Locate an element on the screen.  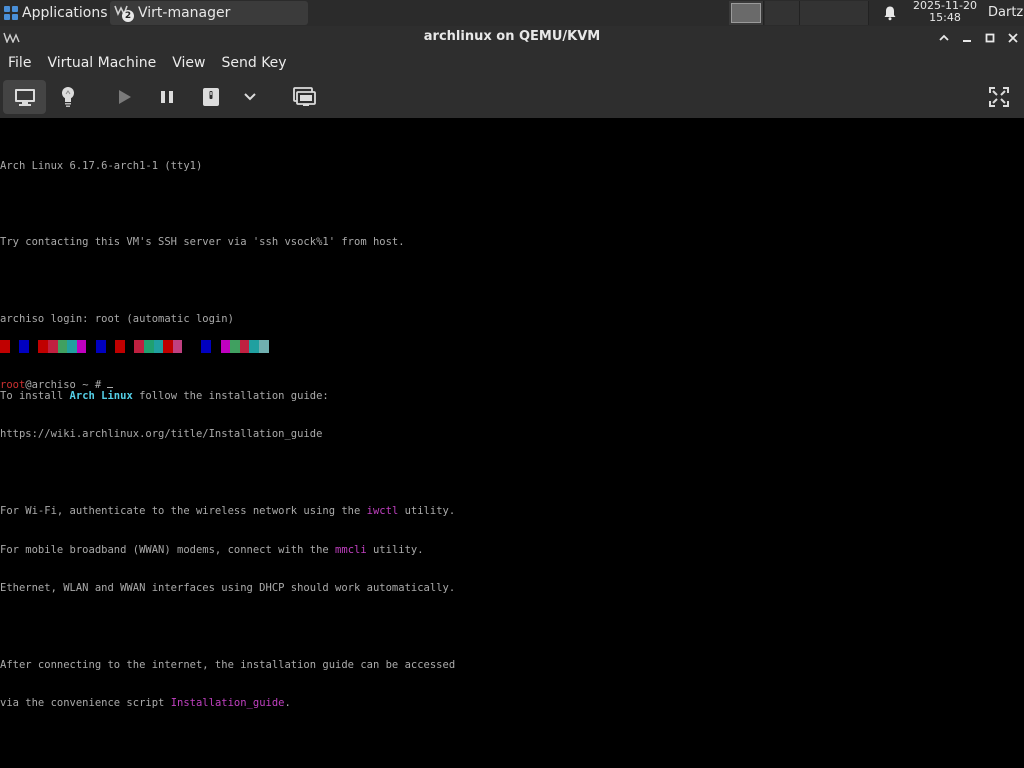
show-console-button is located at coordinates (24, 97).